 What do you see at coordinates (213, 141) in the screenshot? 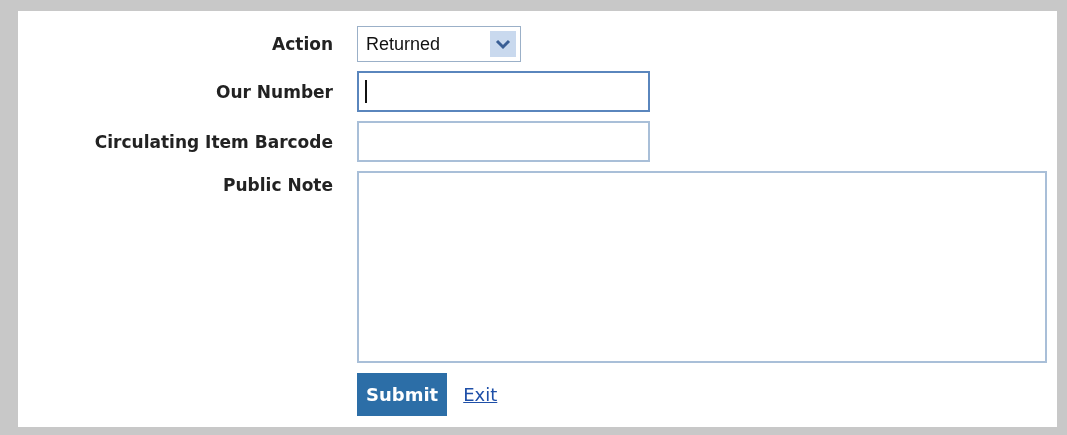
I see `field-label: Circulating Item Barcode` at bounding box center [213, 141].